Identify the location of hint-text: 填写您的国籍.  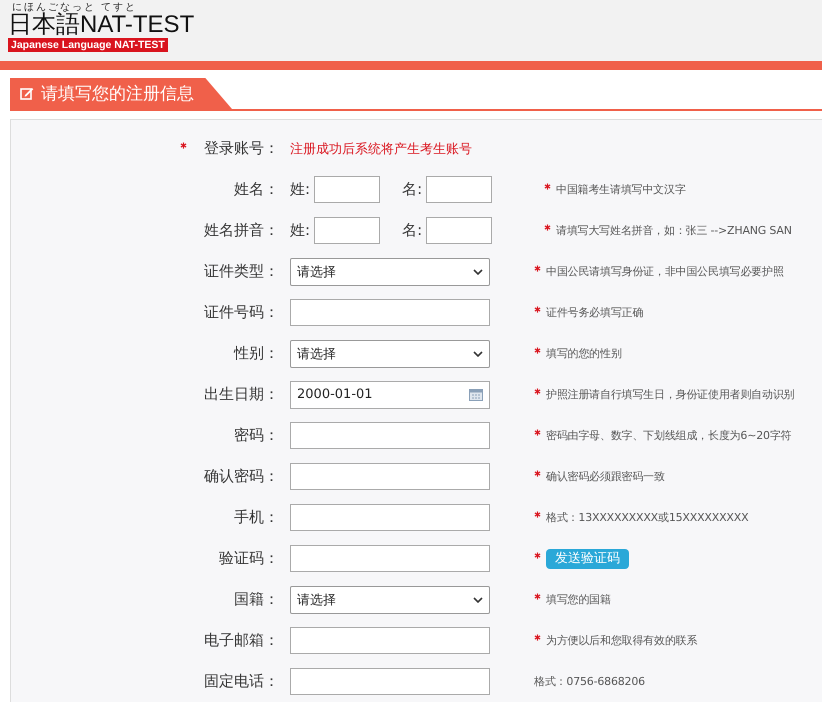
(578, 599).